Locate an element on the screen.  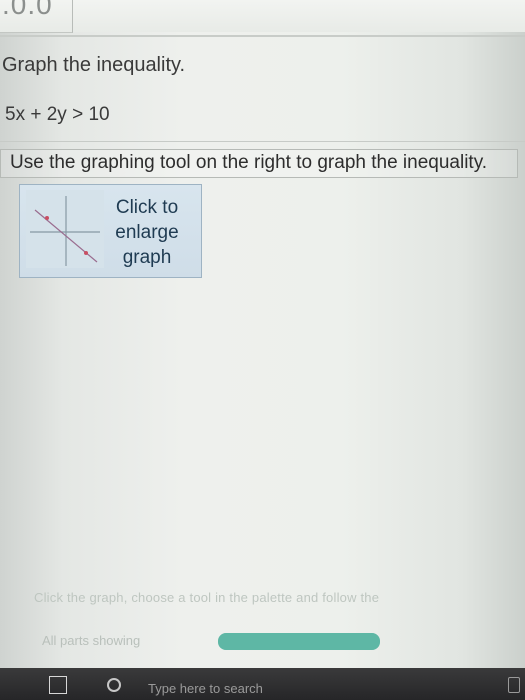
score-box: .0.0 is located at coordinates (36, 16).